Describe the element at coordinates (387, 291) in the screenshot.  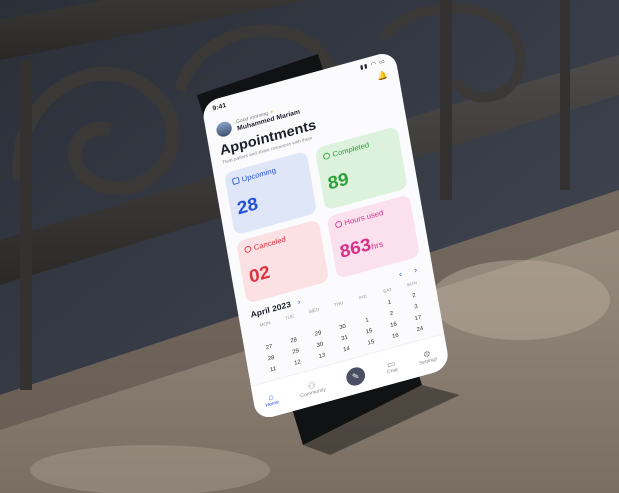
I see `weekday: SAT` at that location.